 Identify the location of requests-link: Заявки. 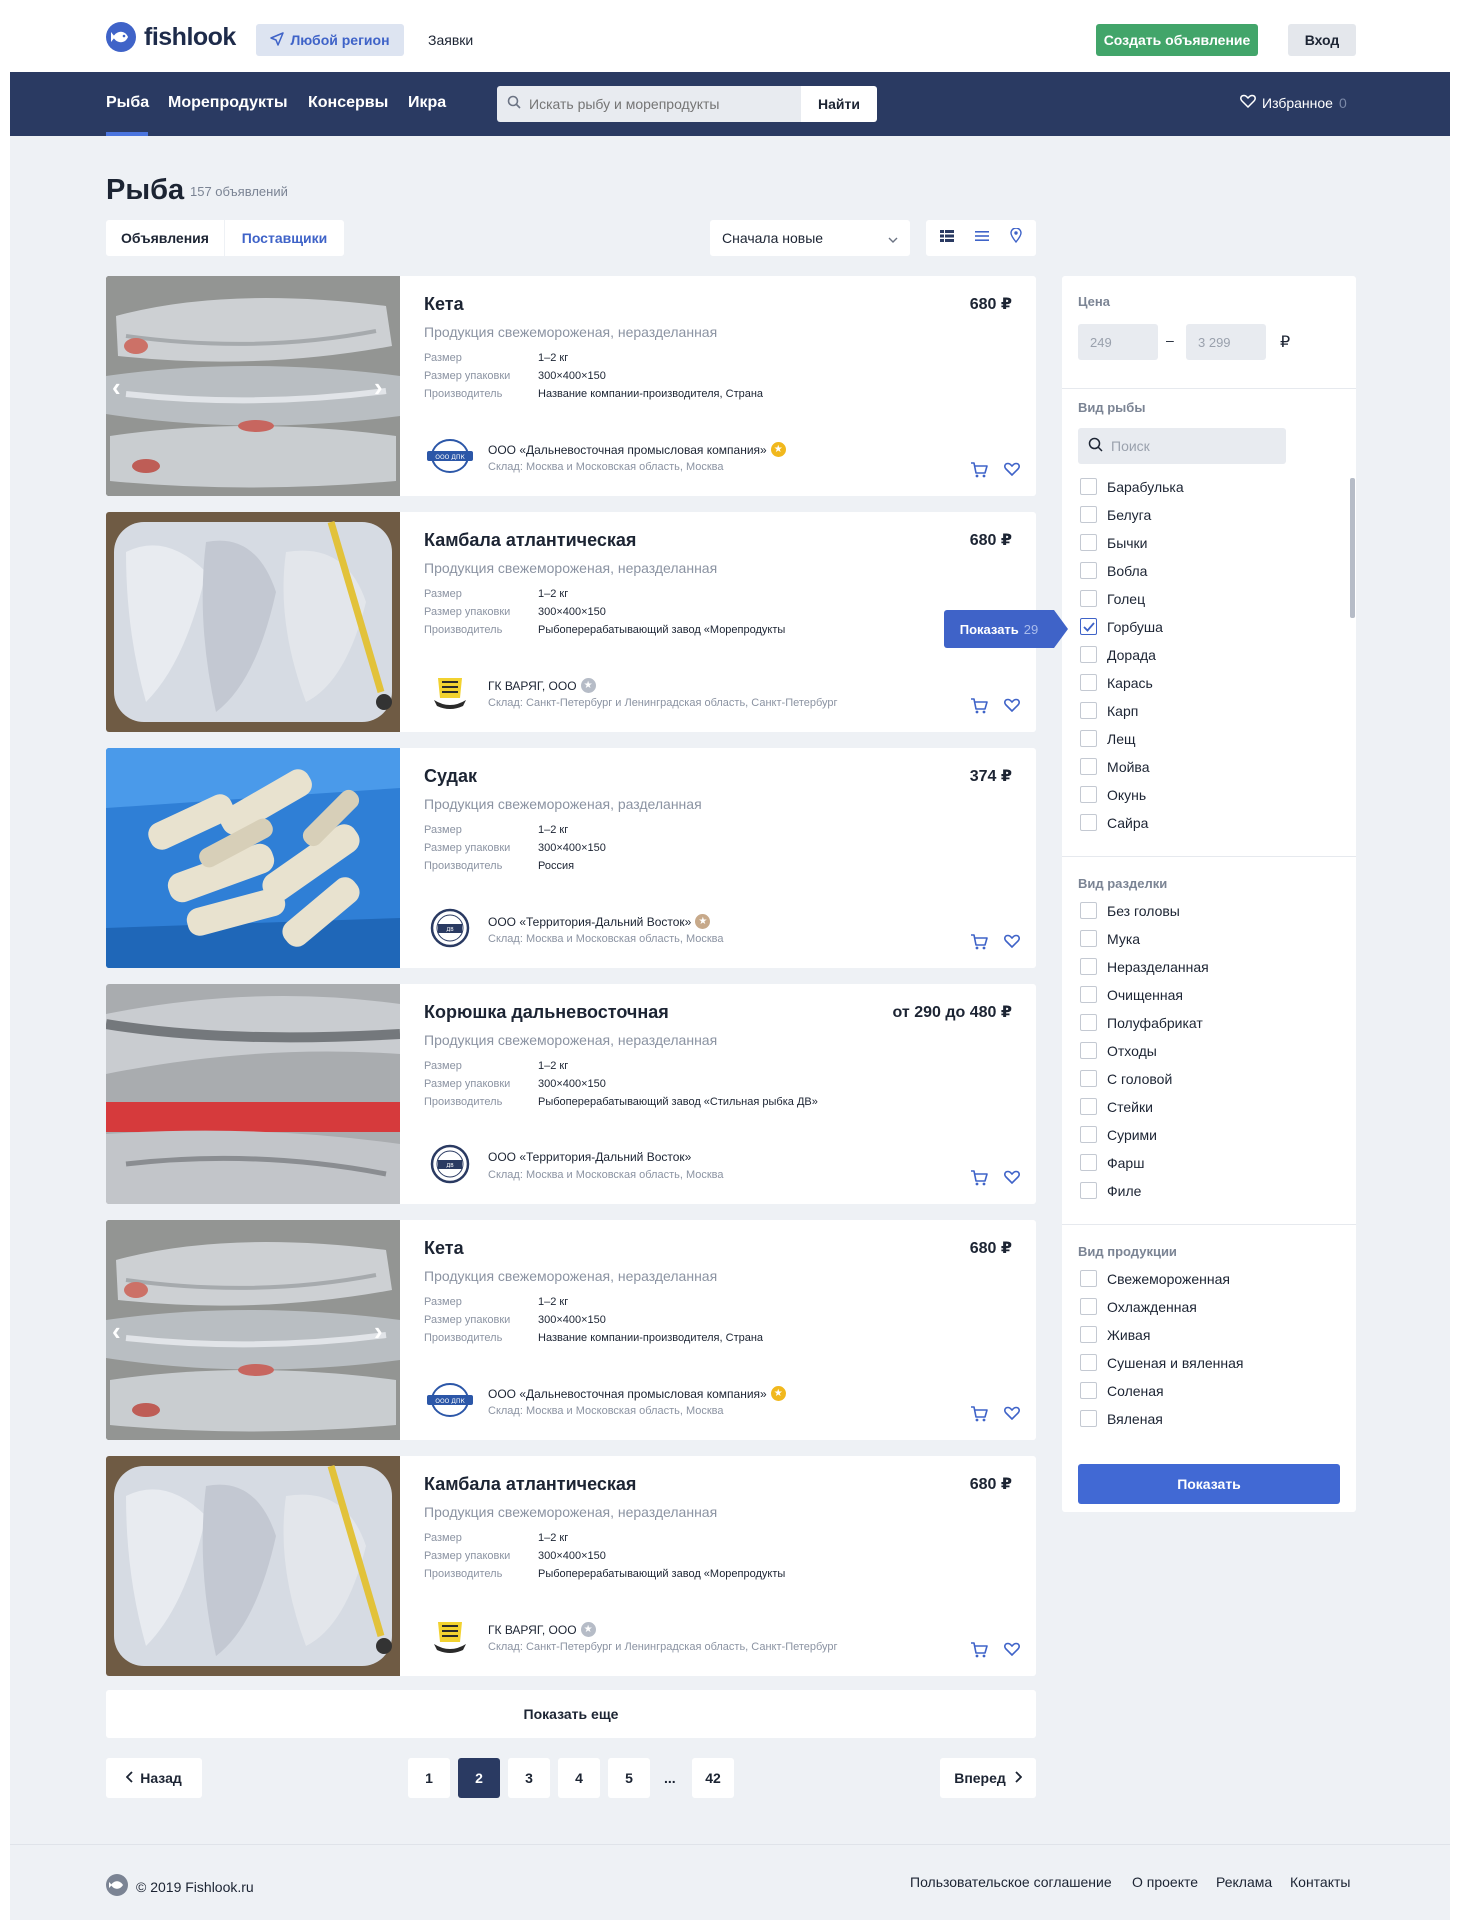
(450, 40).